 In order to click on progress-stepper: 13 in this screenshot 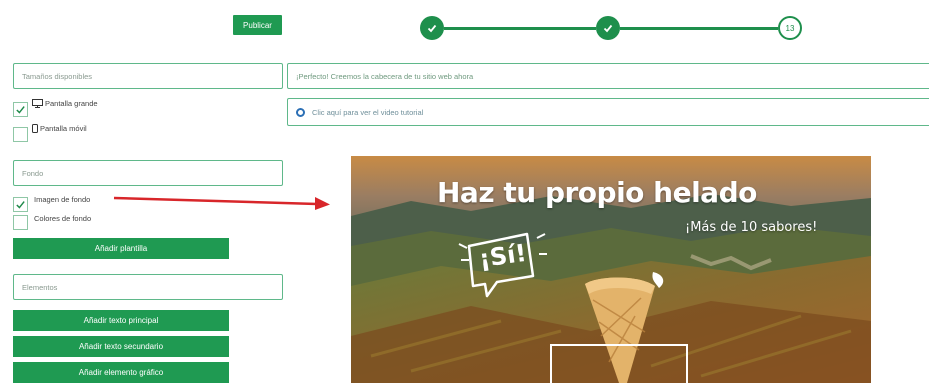, I will do `click(620, 30)`.